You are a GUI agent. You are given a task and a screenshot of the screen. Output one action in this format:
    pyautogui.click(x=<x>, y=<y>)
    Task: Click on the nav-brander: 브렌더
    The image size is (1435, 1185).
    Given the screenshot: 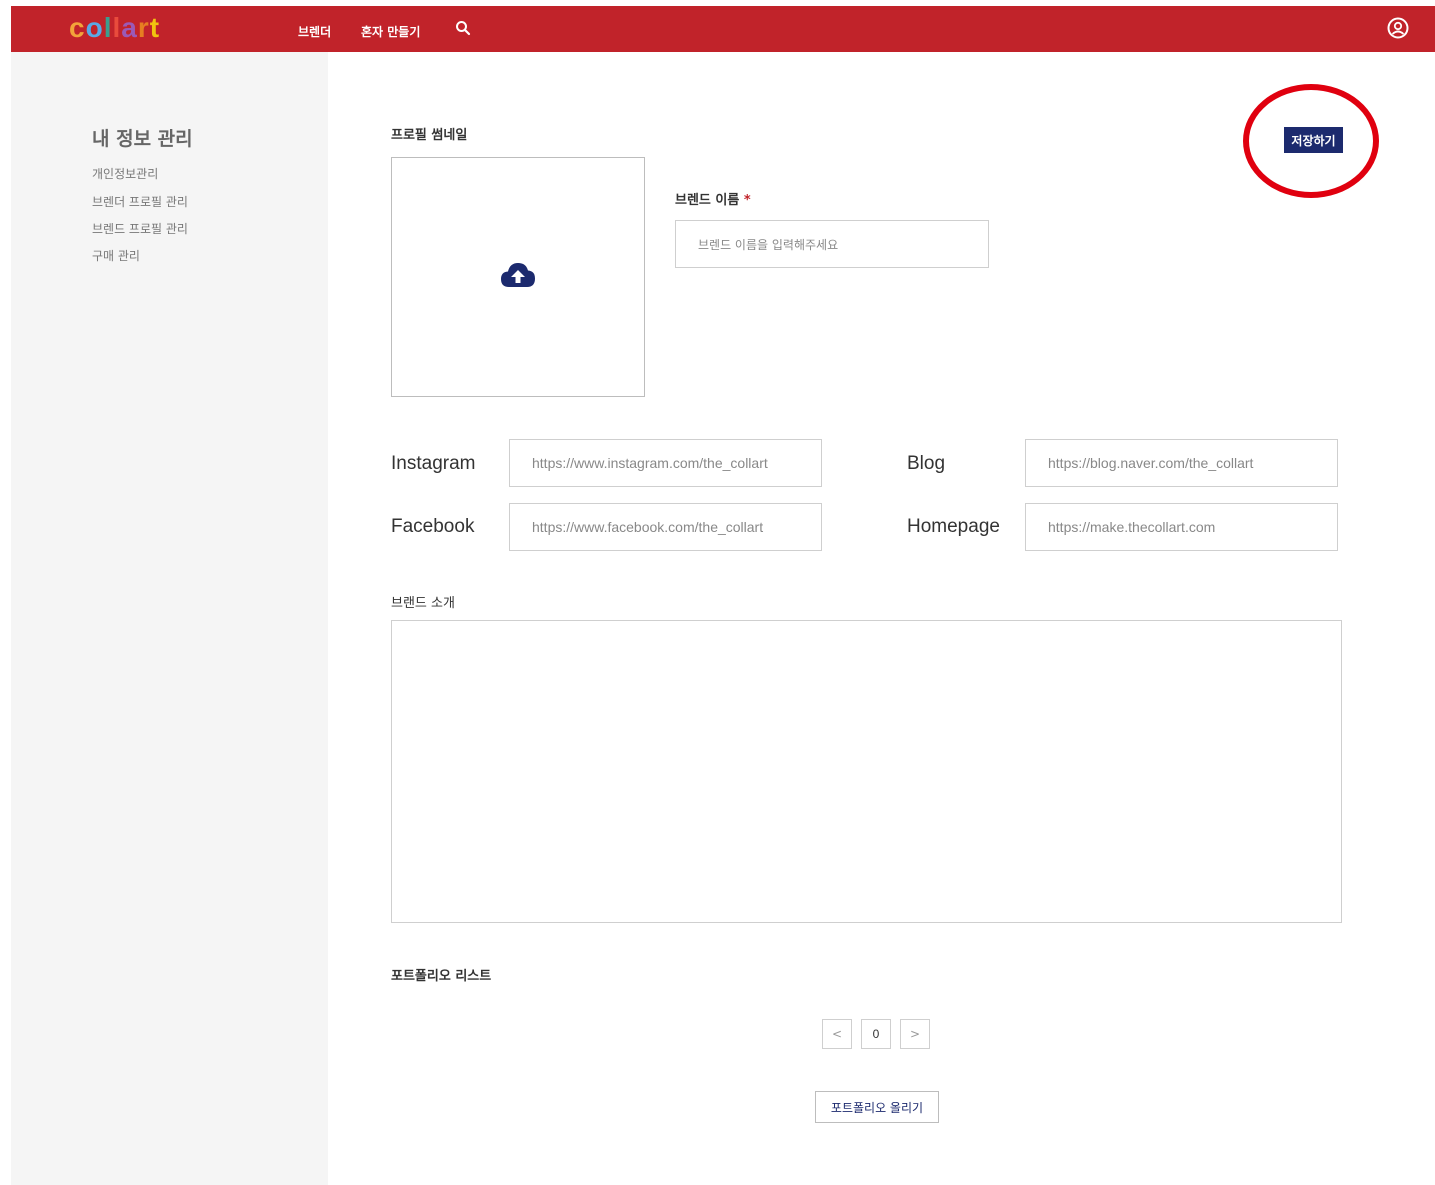 What is the action you would take?
    pyautogui.click(x=314, y=31)
    